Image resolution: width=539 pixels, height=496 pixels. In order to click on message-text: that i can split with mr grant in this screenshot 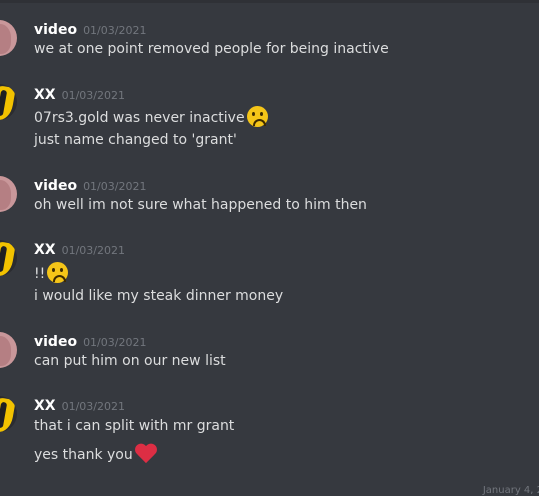, I will do `click(134, 426)`.